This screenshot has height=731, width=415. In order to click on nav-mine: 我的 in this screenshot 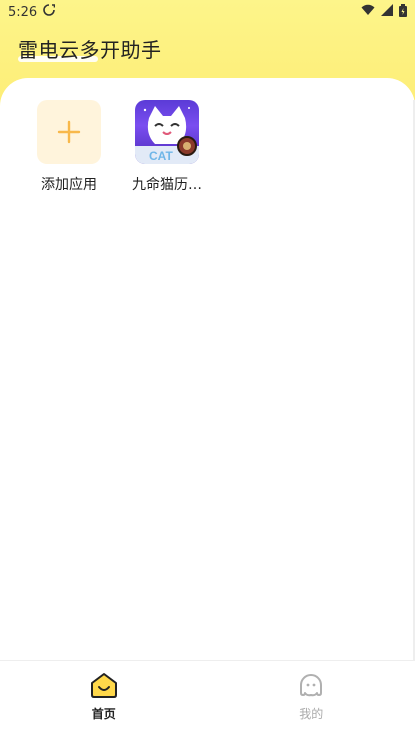, I will do `click(311, 696)`.